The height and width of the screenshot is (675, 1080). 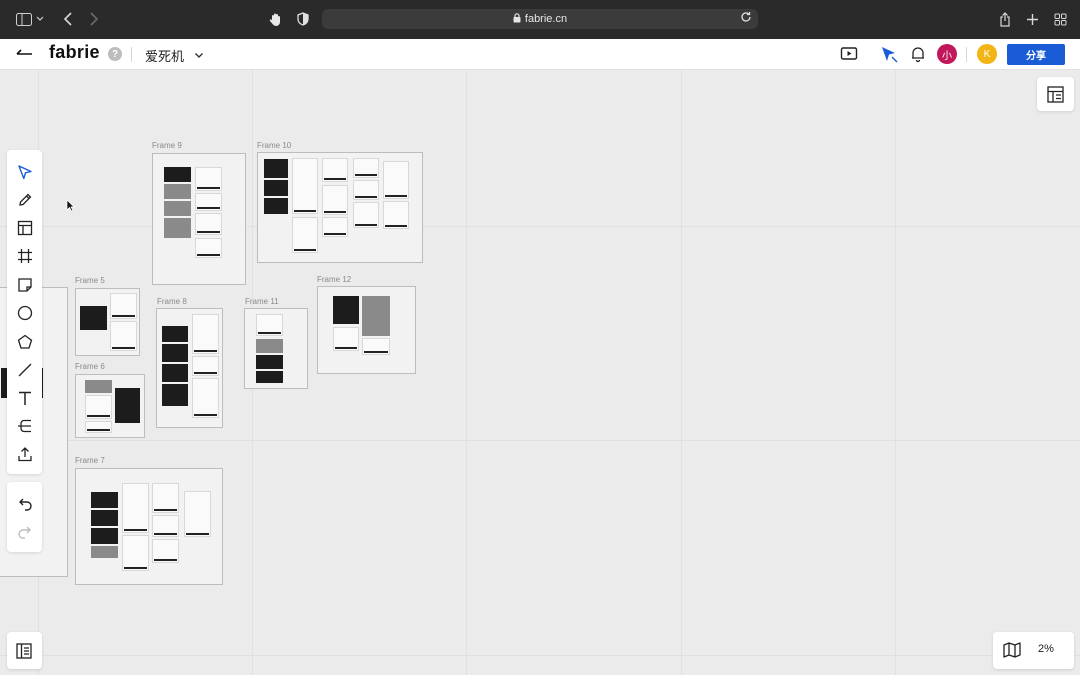 What do you see at coordinates (1012, 652) in the screenshot?
I see `map-icon` at bounding box center [1012, 652].